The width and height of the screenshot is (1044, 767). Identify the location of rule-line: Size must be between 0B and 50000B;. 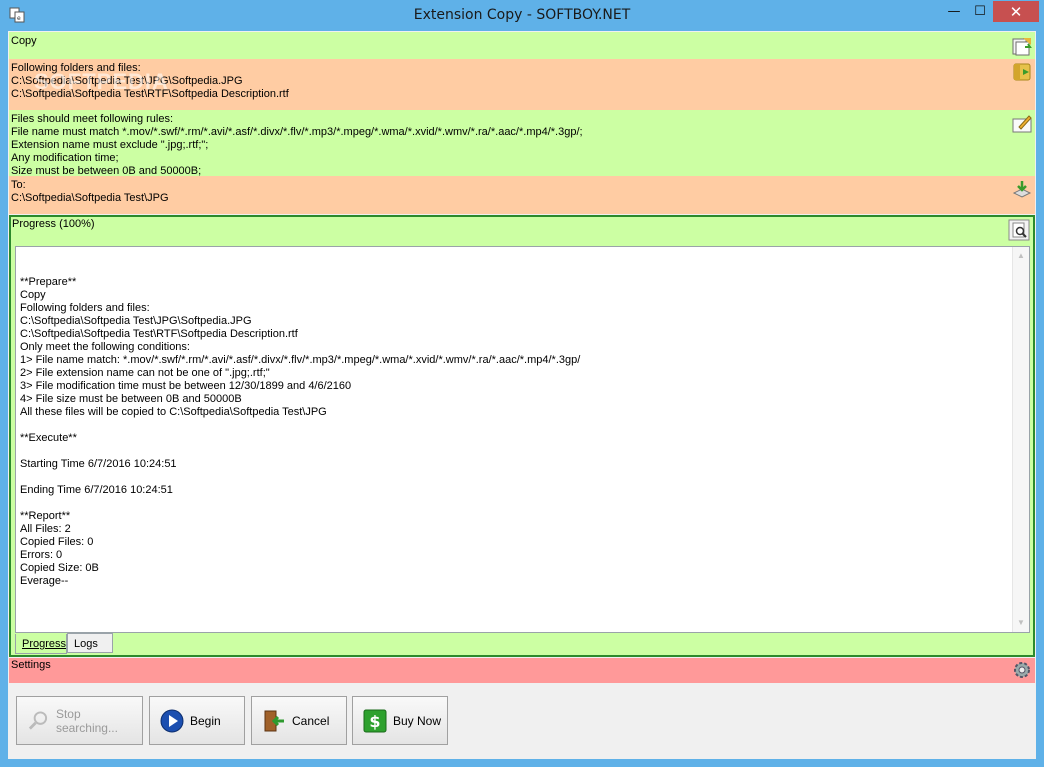
(106, 170).